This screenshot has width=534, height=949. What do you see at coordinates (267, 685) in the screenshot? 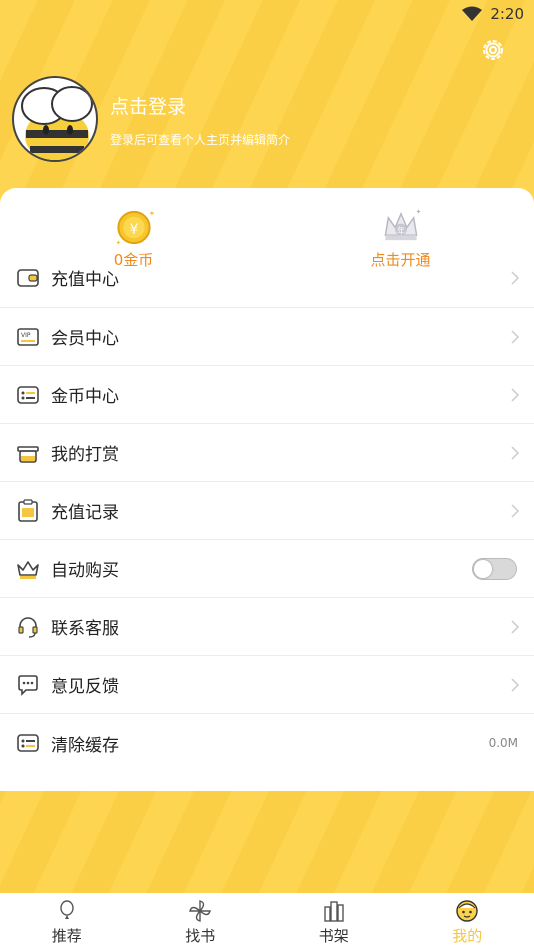
I see `menu-item-feedback: 意见反馈` at bounding box center [267, 685].